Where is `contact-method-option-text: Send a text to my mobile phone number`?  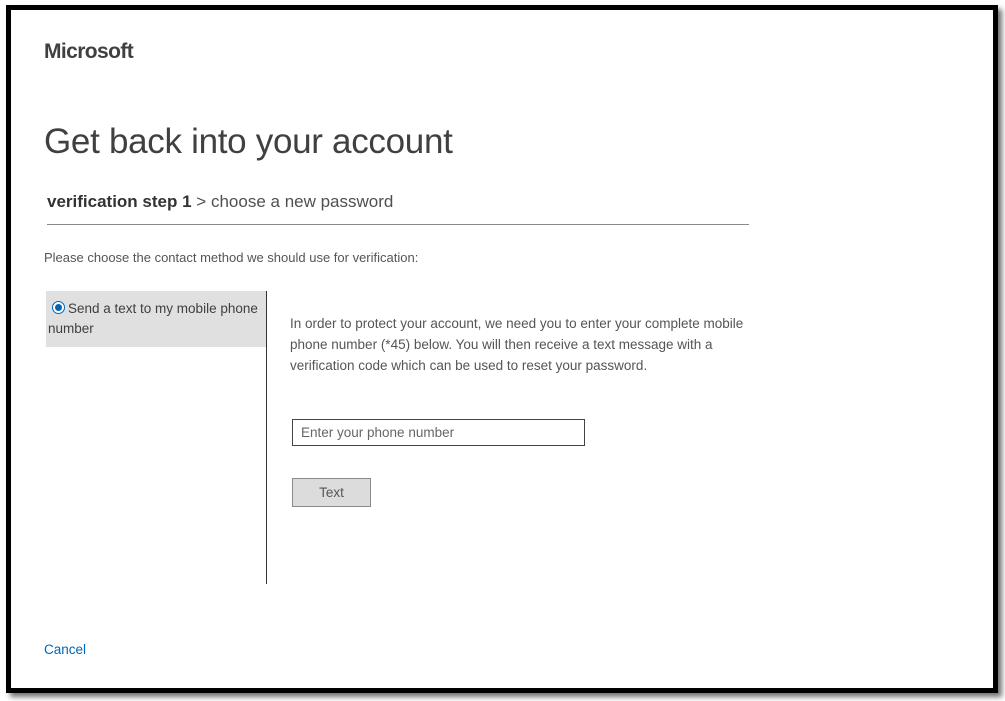 contact-method-option-text: Send a text to my mobile phone number is located at coordinates (156, 319).